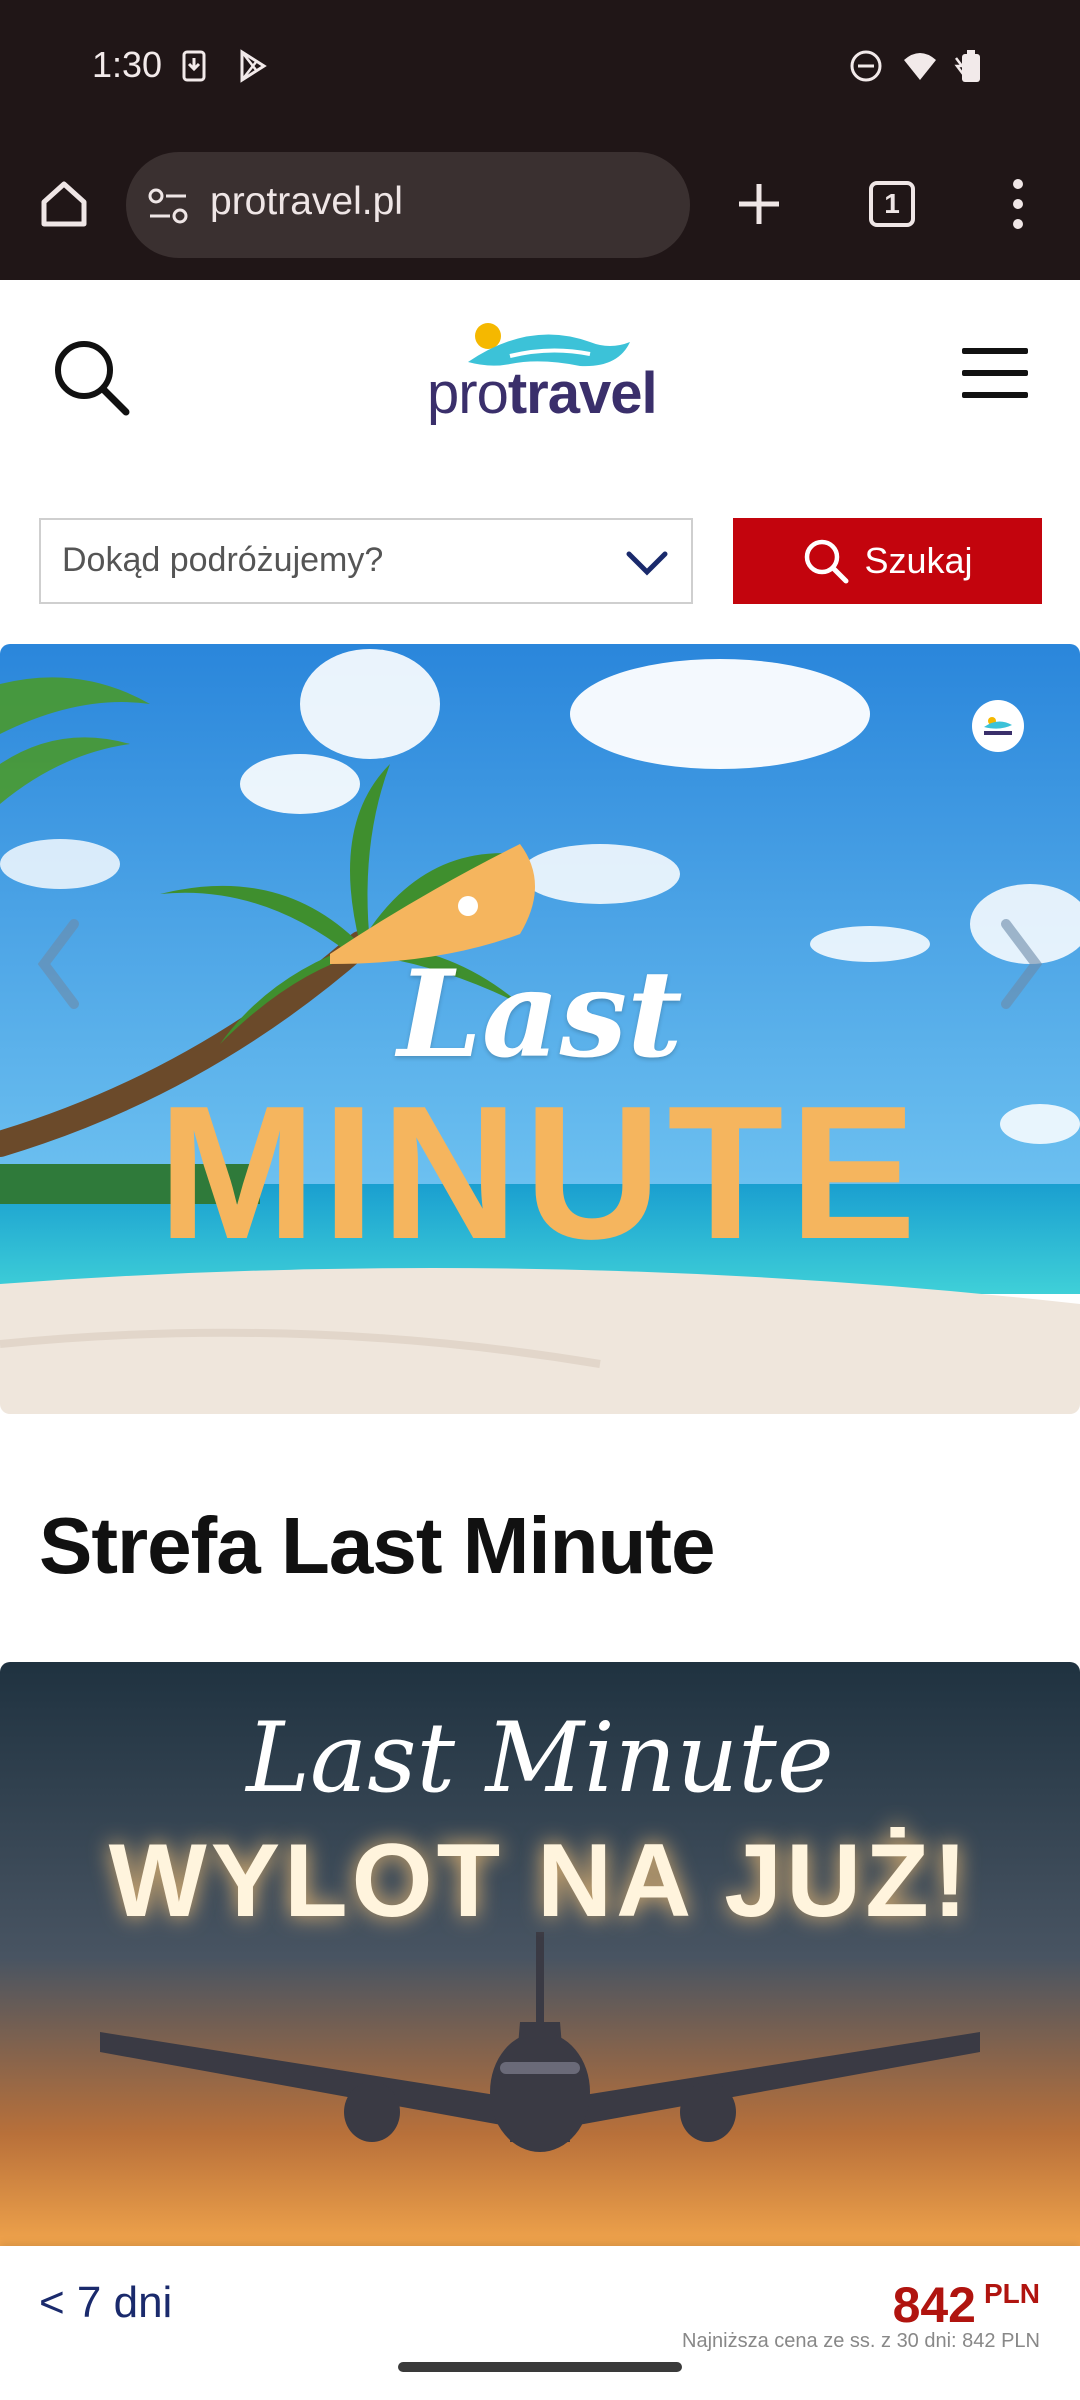 The width and height of the screenshot is (1080, 2400). Describe the element at coordinates (1018, 204) in the screenshot. I see `more-icon` at that location.